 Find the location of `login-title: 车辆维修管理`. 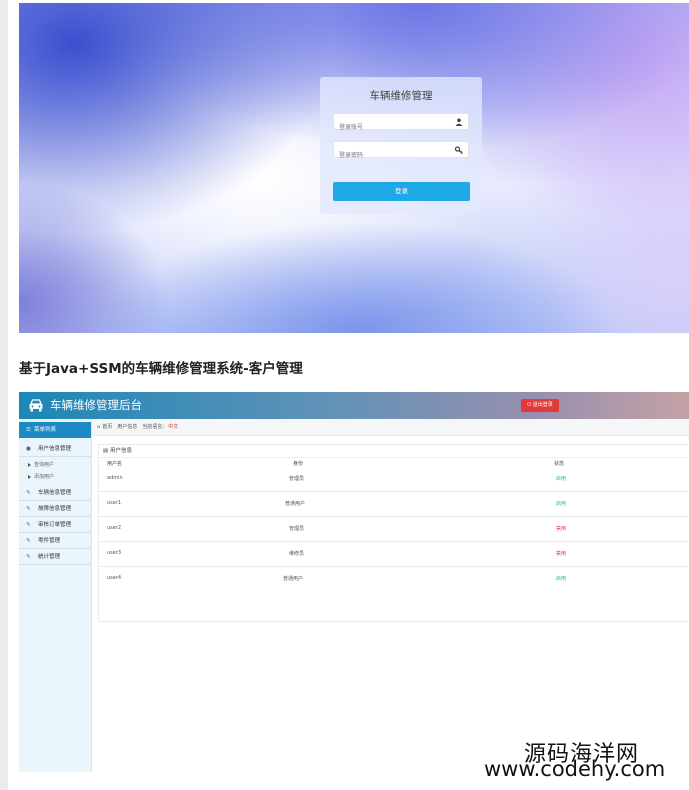

login-title: 车辆维修管理 is located at coordinates (401, 96).